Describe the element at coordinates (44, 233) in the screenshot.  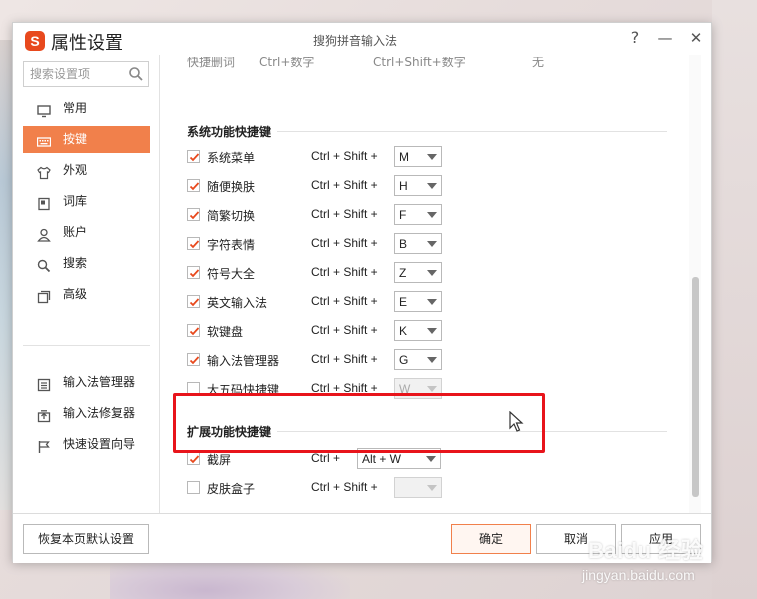
I see `user-icon` at that location.